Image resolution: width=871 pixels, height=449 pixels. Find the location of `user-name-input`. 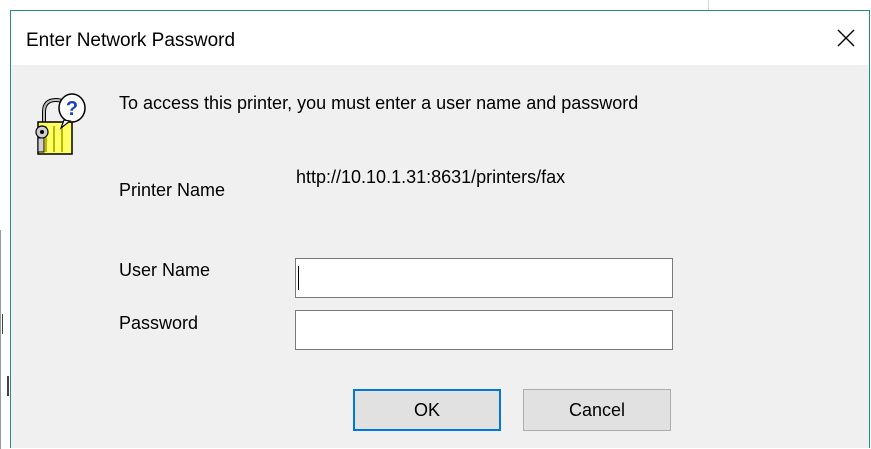

user-name-input is located at coordinates (484, 278).